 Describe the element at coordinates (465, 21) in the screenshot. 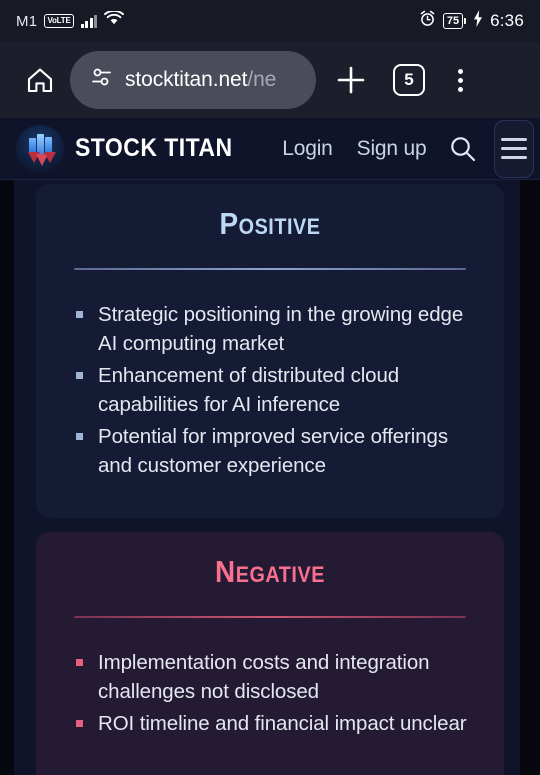

I see `battery-nub` at that location.